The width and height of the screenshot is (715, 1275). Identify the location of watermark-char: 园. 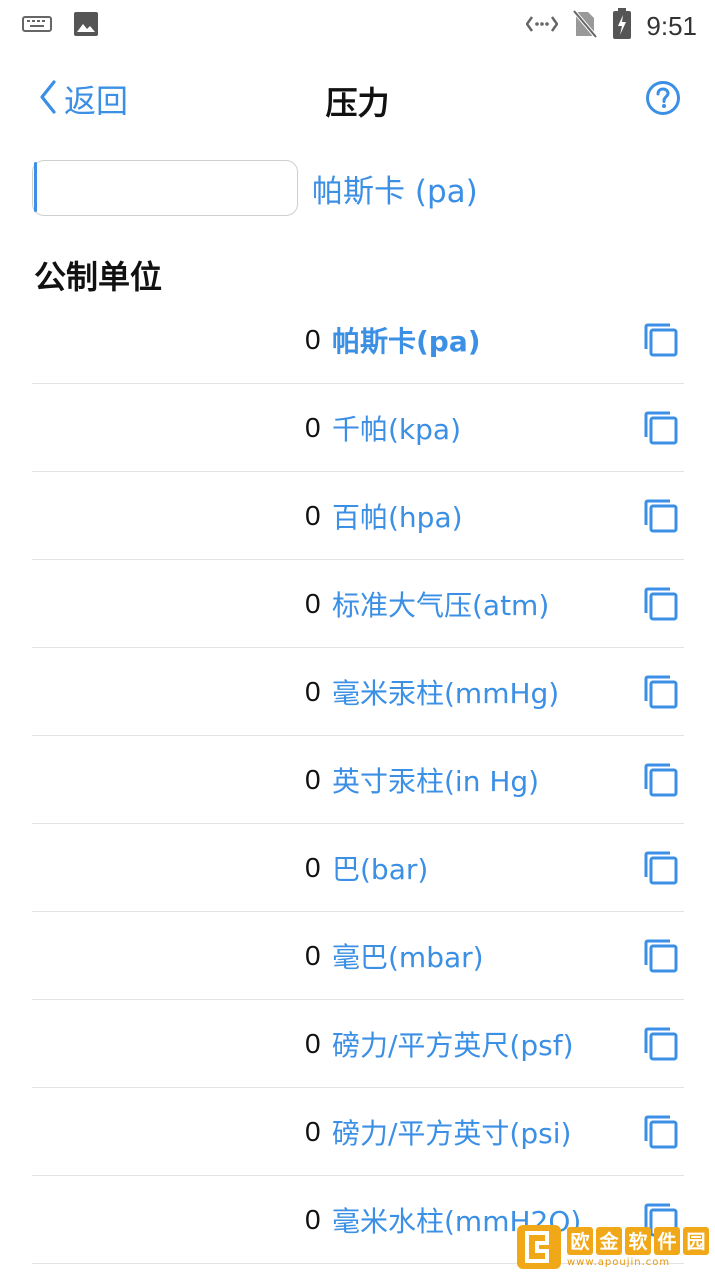
(696, 1240).